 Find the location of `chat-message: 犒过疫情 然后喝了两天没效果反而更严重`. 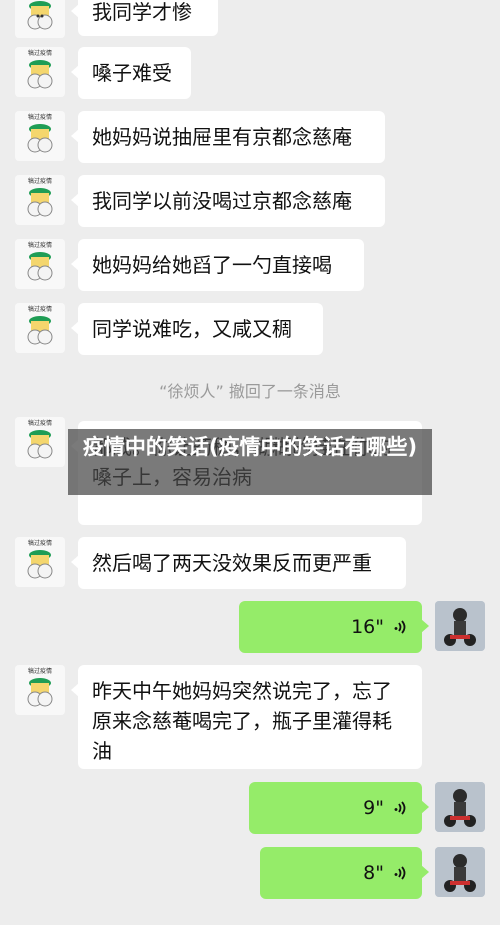

chat-message: 犒过疫情 然后喝了两天没效果反而更严重 is located at coordinates (250, 563).